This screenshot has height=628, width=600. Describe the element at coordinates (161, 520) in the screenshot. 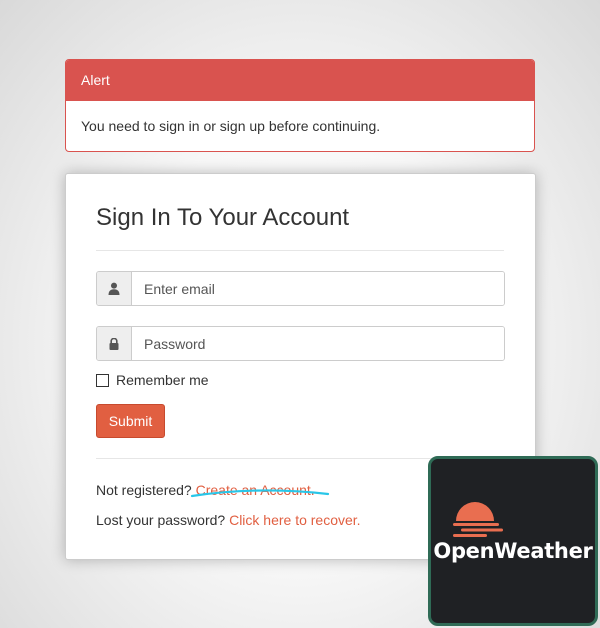

I see `lost-password-text: Lost your password?` at that location.